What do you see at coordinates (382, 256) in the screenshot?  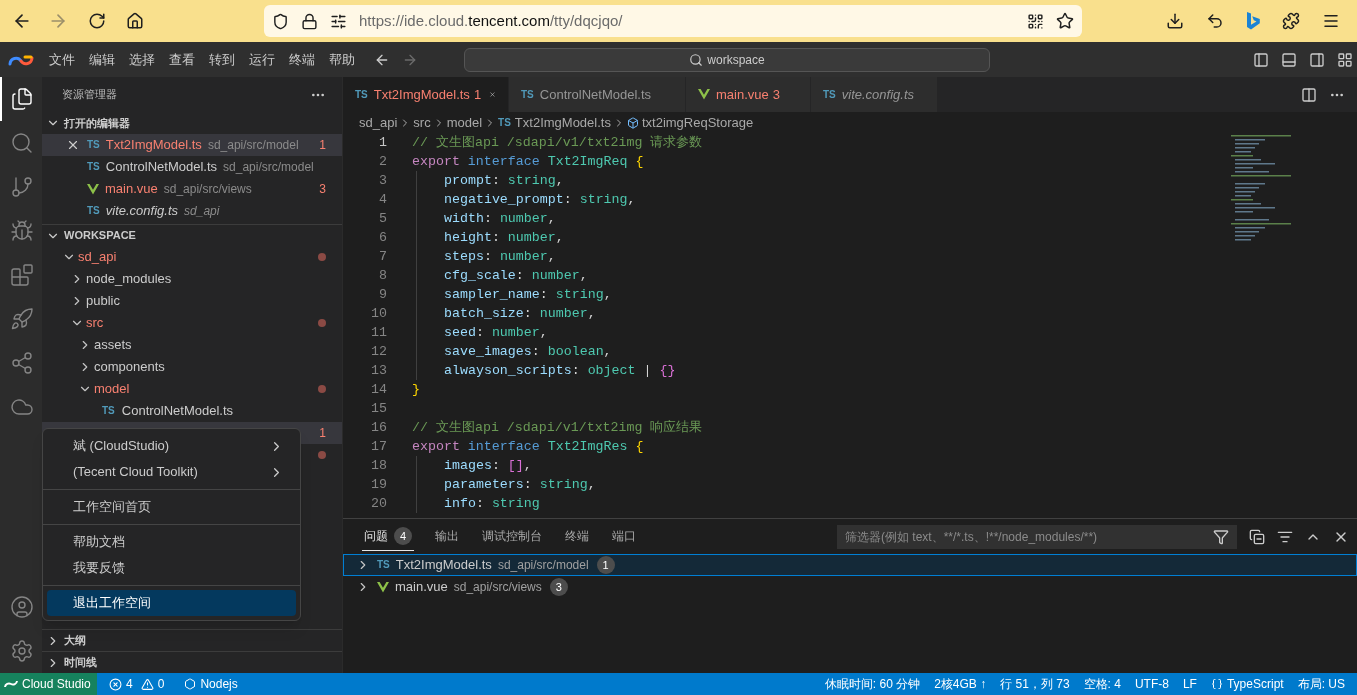 I see `line-number: 7` at bounding box center [382, 256].